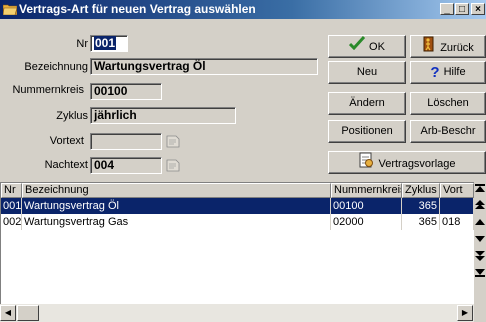 The width and height of the screenshot is (486, 322). What do you see at coordinates (417, 163) in the screenshot?
I see `vertragsvorlage-label: Vertragsvorlage` at bounding box center [417, 163].